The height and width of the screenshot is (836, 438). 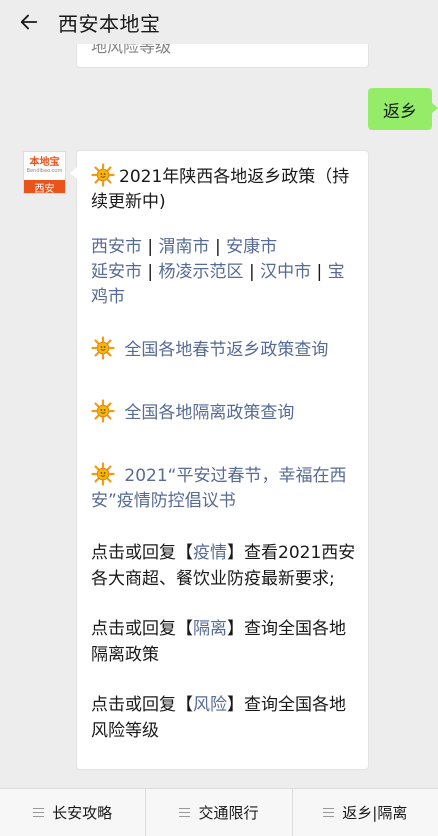 I want to click on reply-heading: 2021年陕西各地返乡政策（持续更新中), so click(x=223, y=189).